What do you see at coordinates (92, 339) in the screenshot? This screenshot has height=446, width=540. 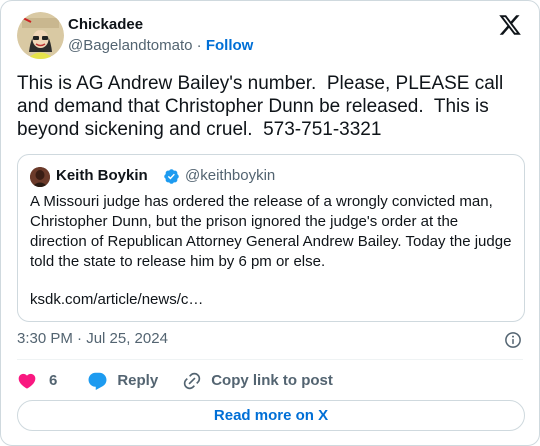 I see `tweet-timestamp: 3:30 PM · Jul 25, 2024` at bounding box center [92, 339].